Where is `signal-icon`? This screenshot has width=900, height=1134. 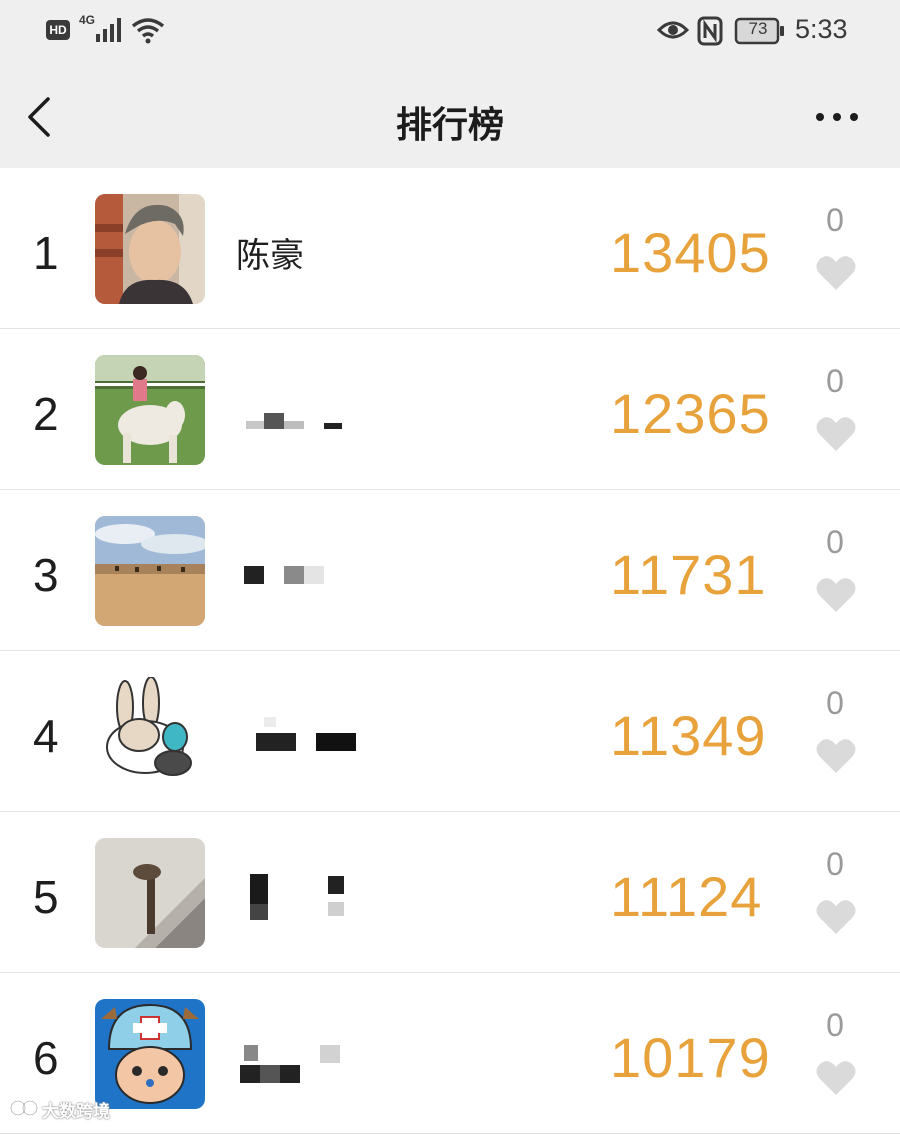
signal-icon is located at coordinates (108, 30).